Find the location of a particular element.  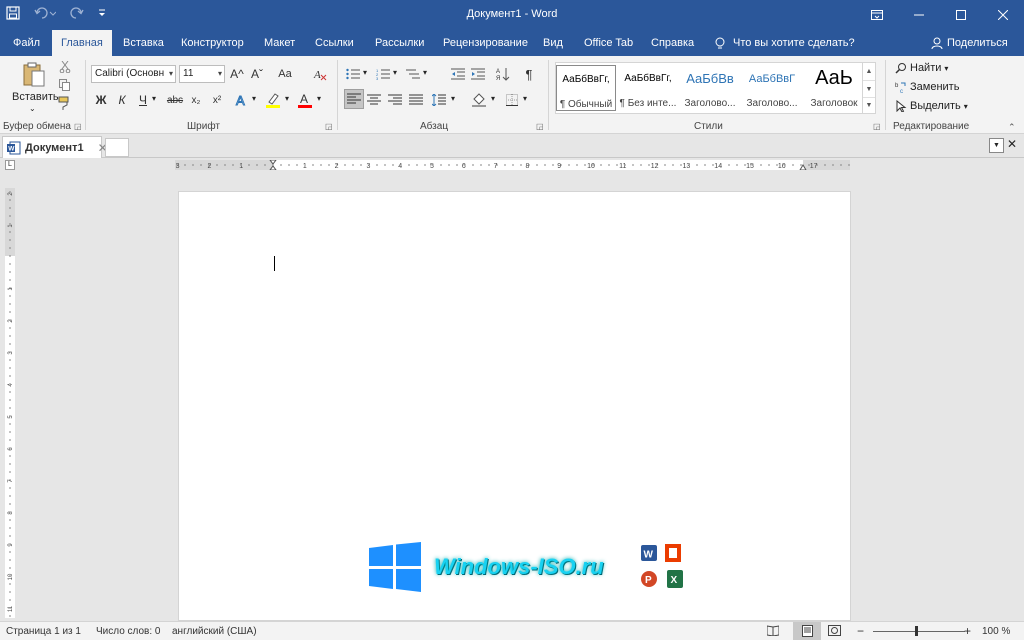

numbering-icon: 123 is located at coordinates (383, 74).